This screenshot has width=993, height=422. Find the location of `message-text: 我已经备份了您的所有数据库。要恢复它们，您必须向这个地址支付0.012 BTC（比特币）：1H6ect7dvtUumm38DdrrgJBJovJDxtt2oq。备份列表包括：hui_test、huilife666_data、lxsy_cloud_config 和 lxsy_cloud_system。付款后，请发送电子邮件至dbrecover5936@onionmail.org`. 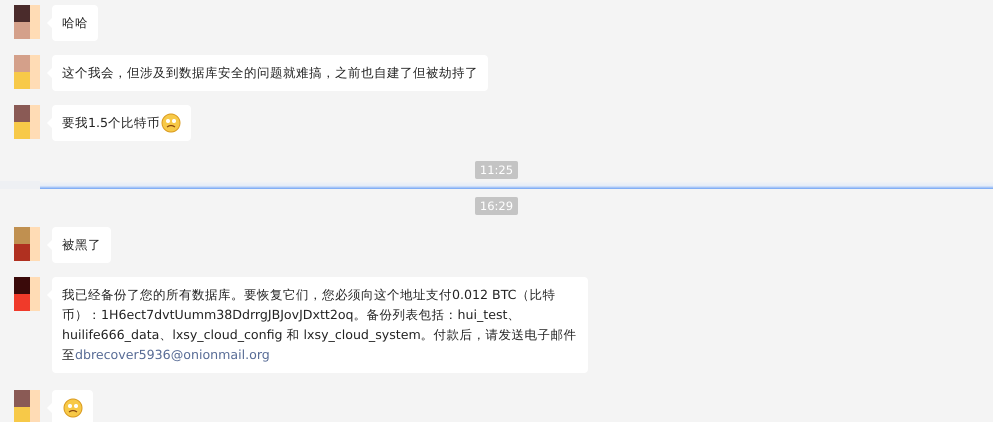

message-text: 我已经备份了您的所有数据库。要恢复它们，您必须向这个地址支付0.012 BTC（比特币）：1H6ect7dvtUumm38DdrrgJBJovJDxtt2oq。备份列表包括：hui_test、huilife666_data、lxsy_cloud_config 和 lxsy_cloud_system。付款后，请发送电子邮件至dbrecover5936@onionmail.org is located at coordinates (320, 325).